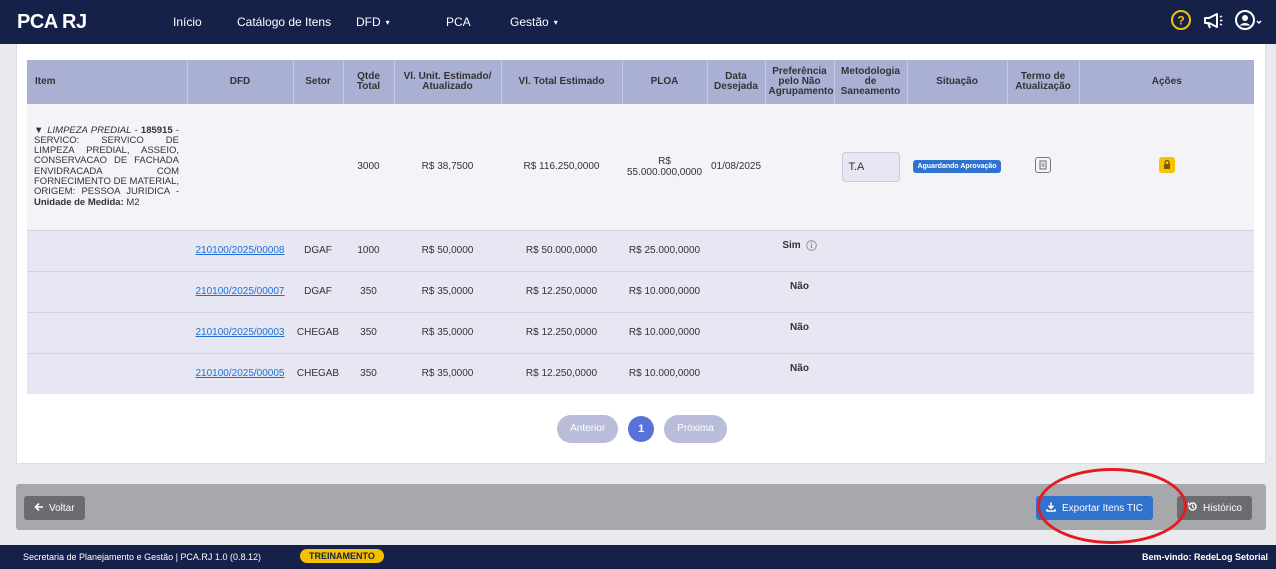 This screenshot has height=569, width=1276. I want to click on col-metodologia: Metodologia de Saneamento, so click(871, 82).